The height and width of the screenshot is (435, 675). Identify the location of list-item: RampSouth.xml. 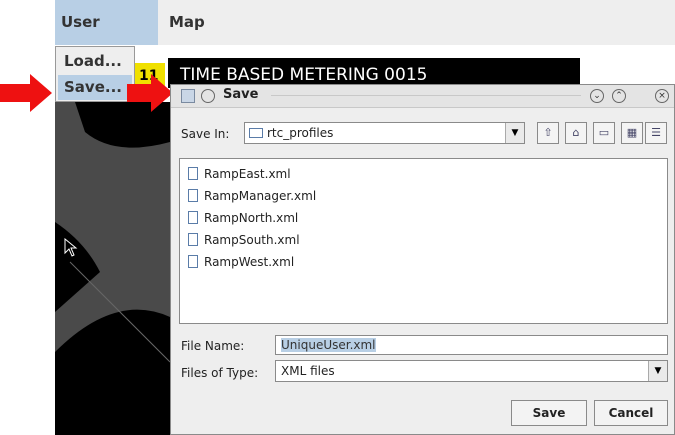
(244, 240).